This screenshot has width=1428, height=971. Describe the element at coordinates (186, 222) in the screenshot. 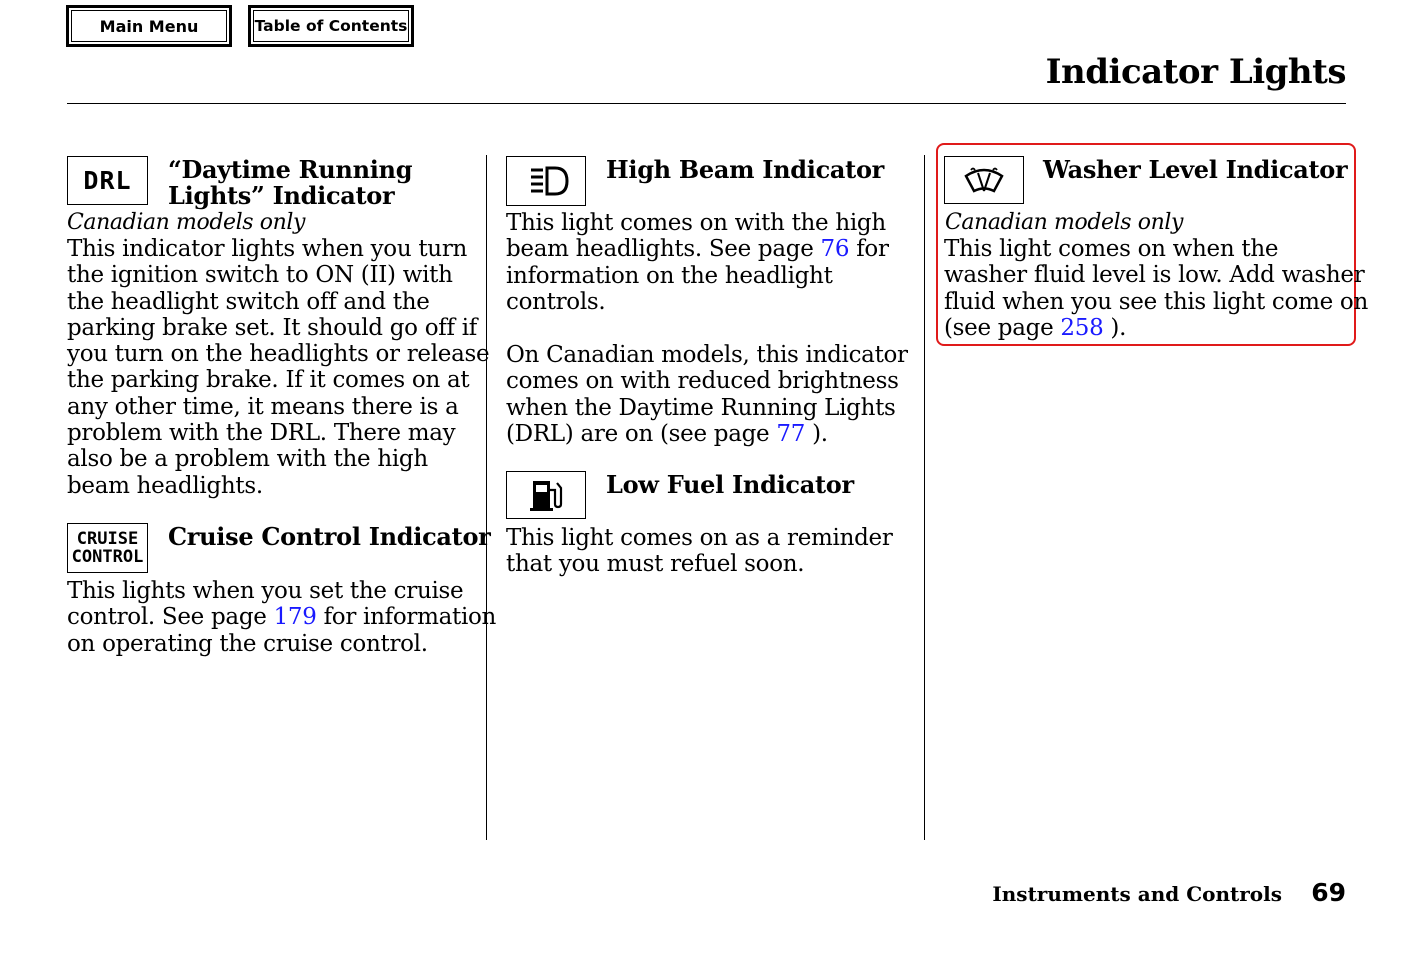

I see `drl-note: Canadian models only` at that location.